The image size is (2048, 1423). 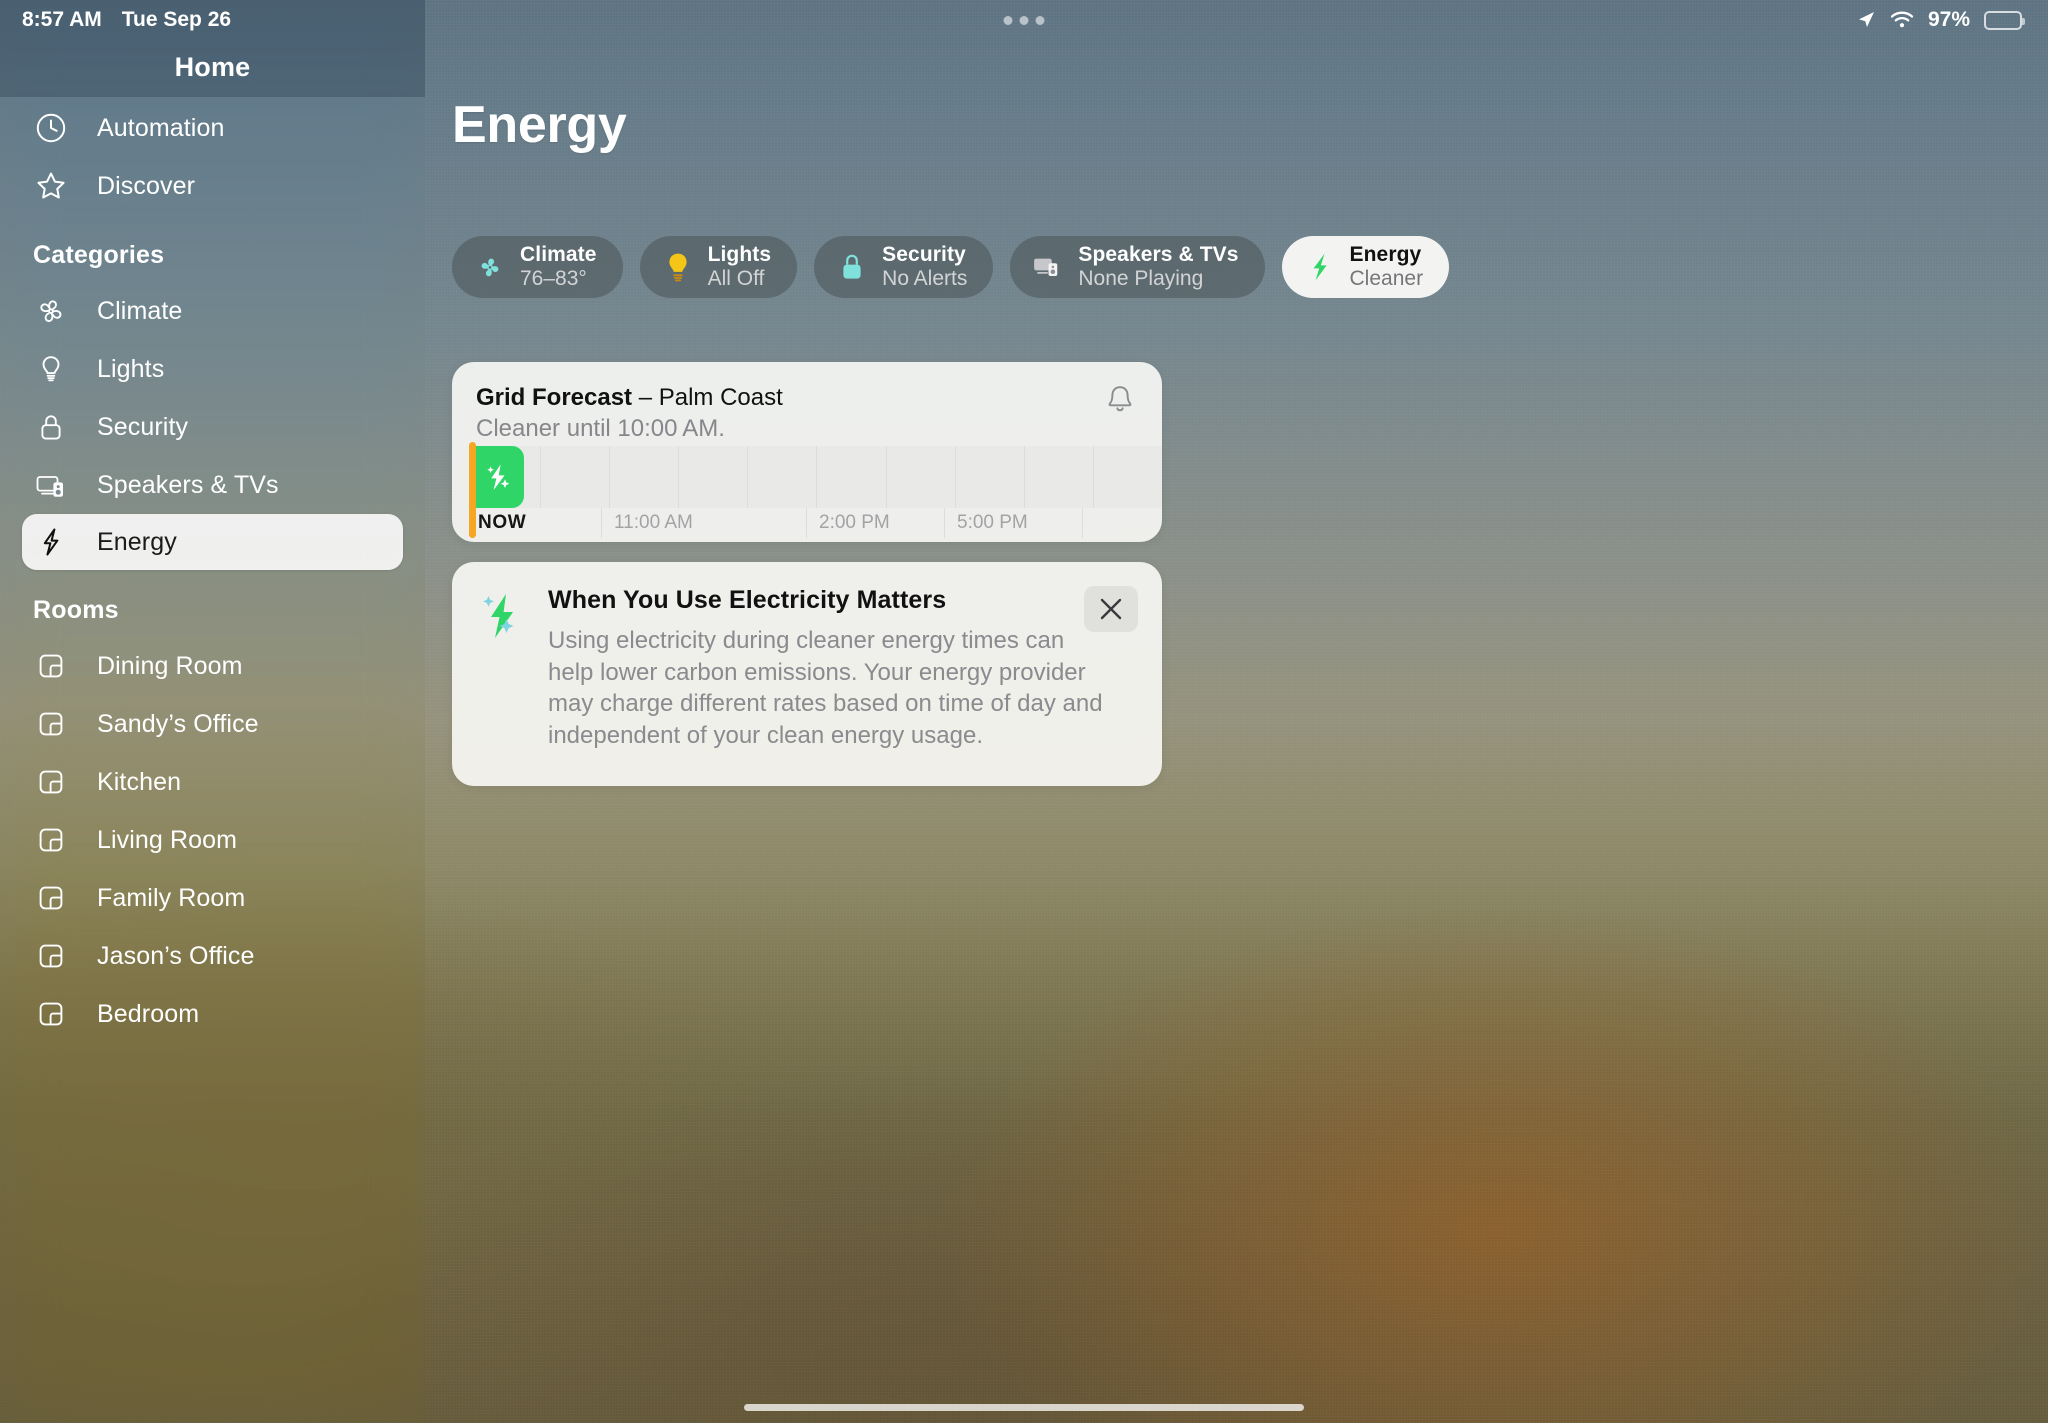 I want to click on sidebar-item-dining-room: Dining Room, so click(x=212, y=666).